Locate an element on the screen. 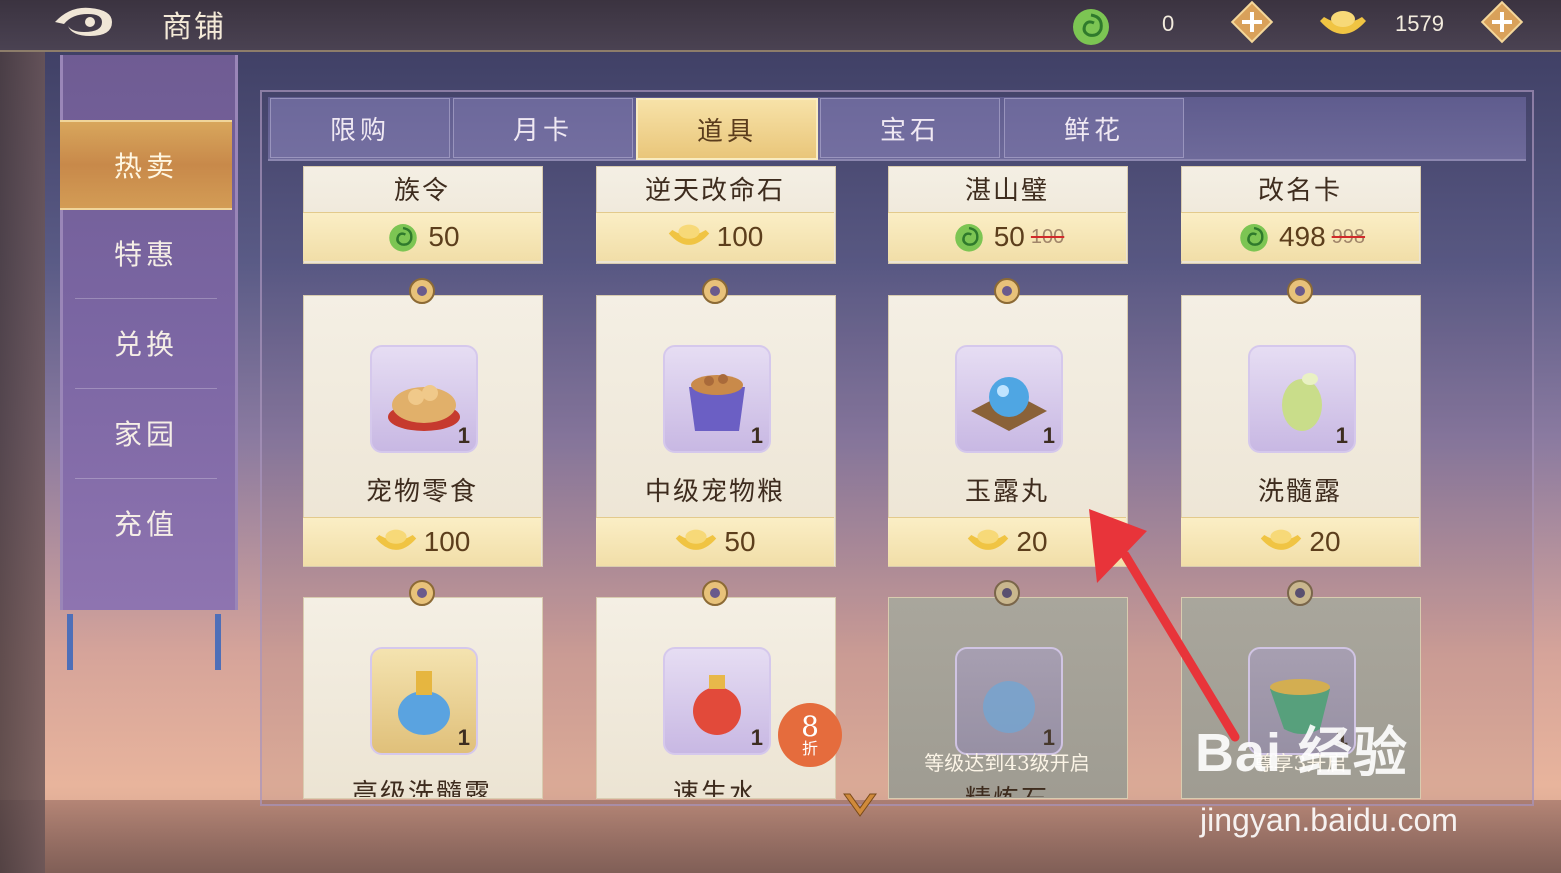  discount-badge: 8 折 is located at coordinates (810, 735).